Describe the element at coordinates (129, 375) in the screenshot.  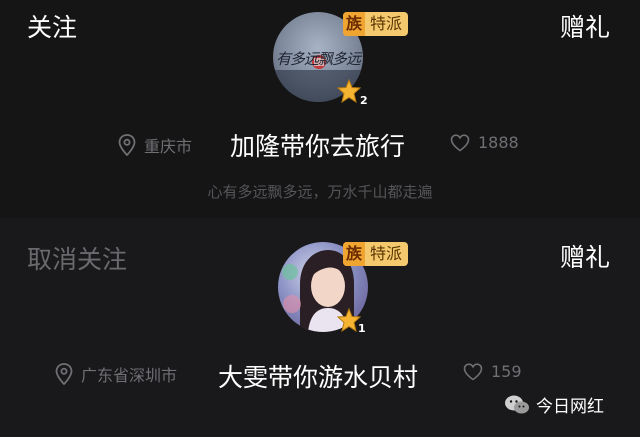
I see `location-text: 广东省深圳市` at that location.